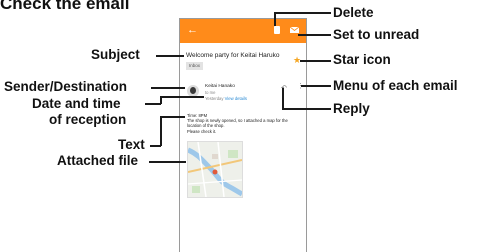 The width and height of the screenshot is (479, 252). I want to click on callout-set-unread: Set to unread, so click(376, 34).